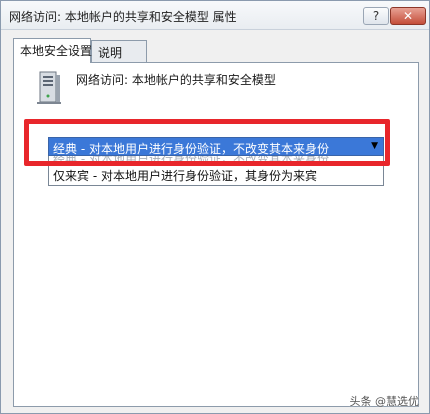 Image resolution: width=430 pixels, height=414 pixels. Describe the element at coordinates (191, 149) in the screenshot. I see `model-select-value: 经典 - 对本地用户进行身份验证，不改变其本来身份` at that location.